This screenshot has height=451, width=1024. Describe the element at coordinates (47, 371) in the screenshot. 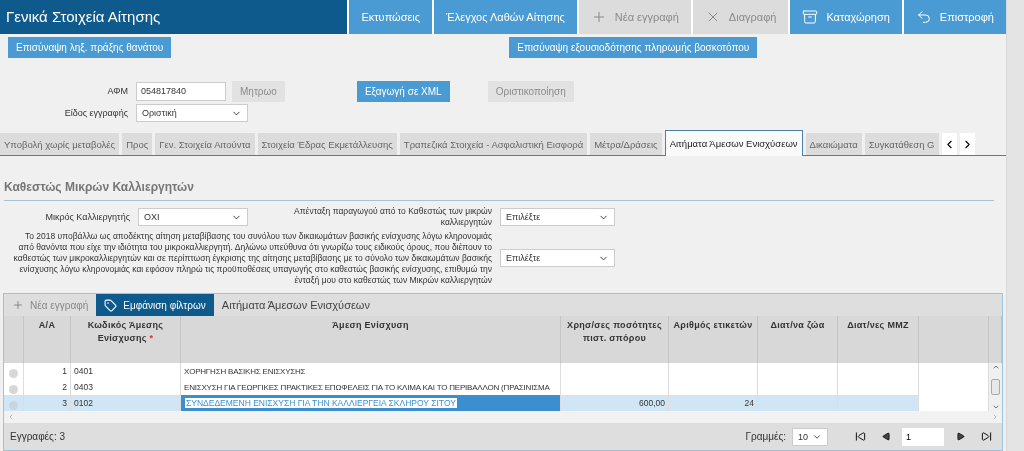

I see `table-cell: 1` at that location.